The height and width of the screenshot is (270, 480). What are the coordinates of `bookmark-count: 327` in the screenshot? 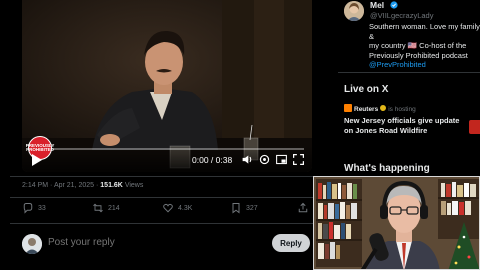 It's located at (252, 208).